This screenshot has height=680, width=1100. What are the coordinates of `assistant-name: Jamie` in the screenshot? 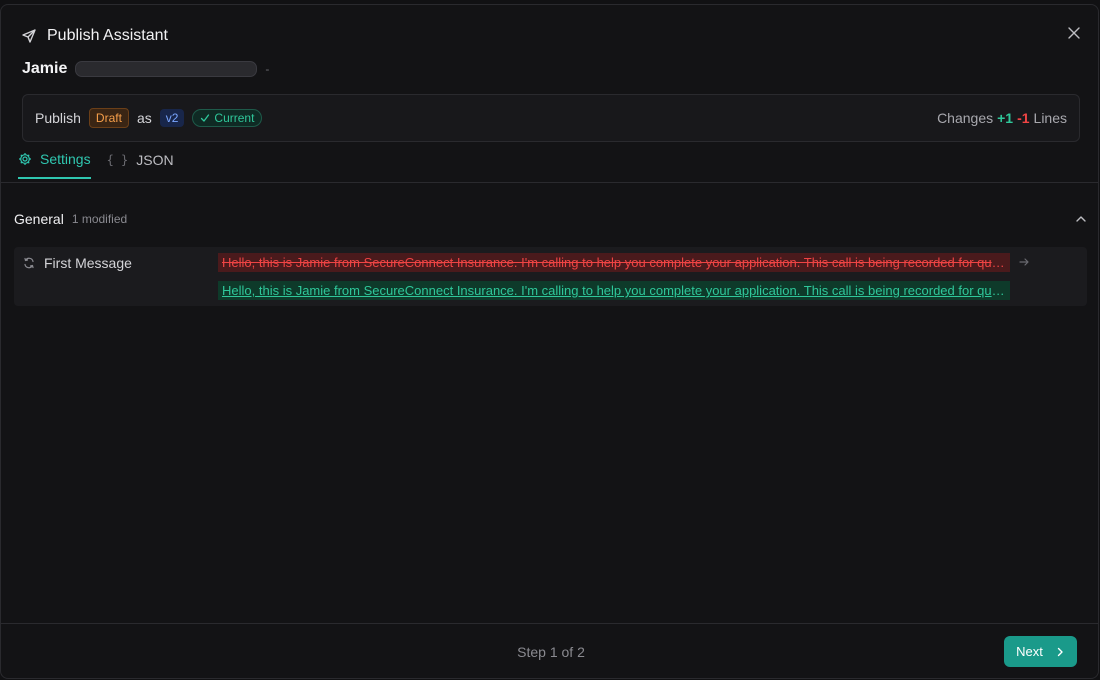 It's located at (45, 68).